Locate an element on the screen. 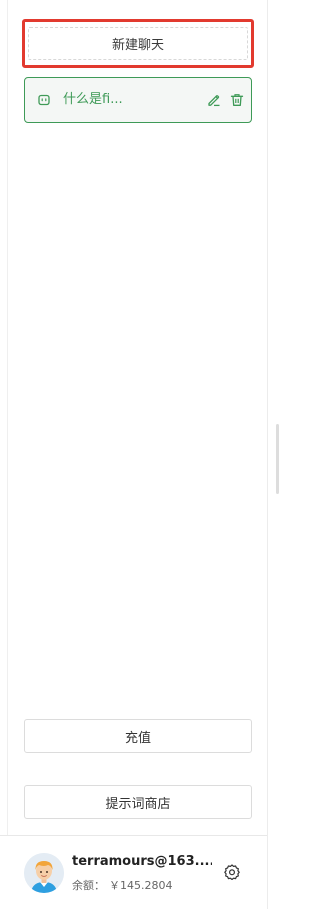 This screenshot has width=320, height=910. avatar is located at coordinates (44, 873).